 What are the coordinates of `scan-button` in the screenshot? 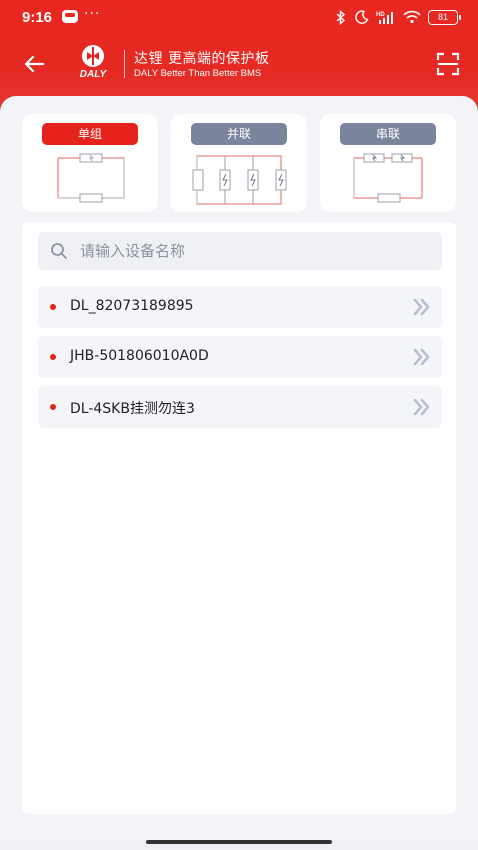 It's located at (448, 64).